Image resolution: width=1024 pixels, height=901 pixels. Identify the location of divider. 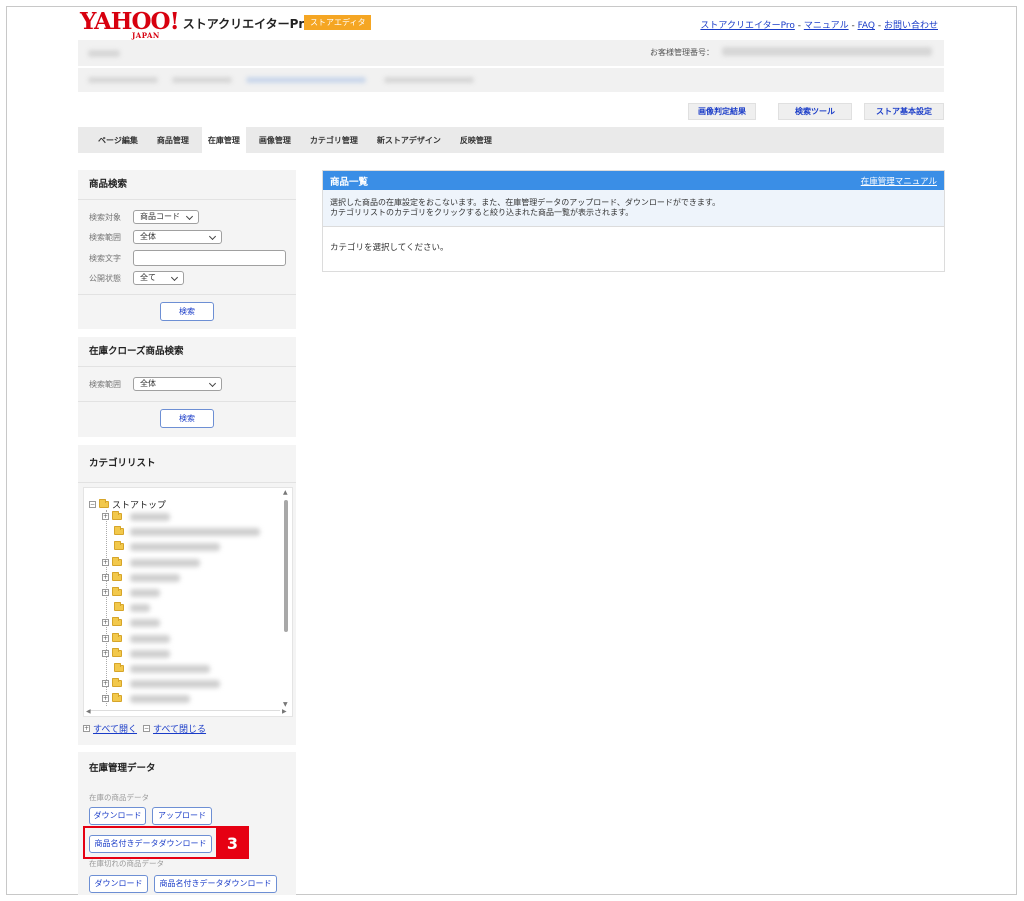
(187, 401).